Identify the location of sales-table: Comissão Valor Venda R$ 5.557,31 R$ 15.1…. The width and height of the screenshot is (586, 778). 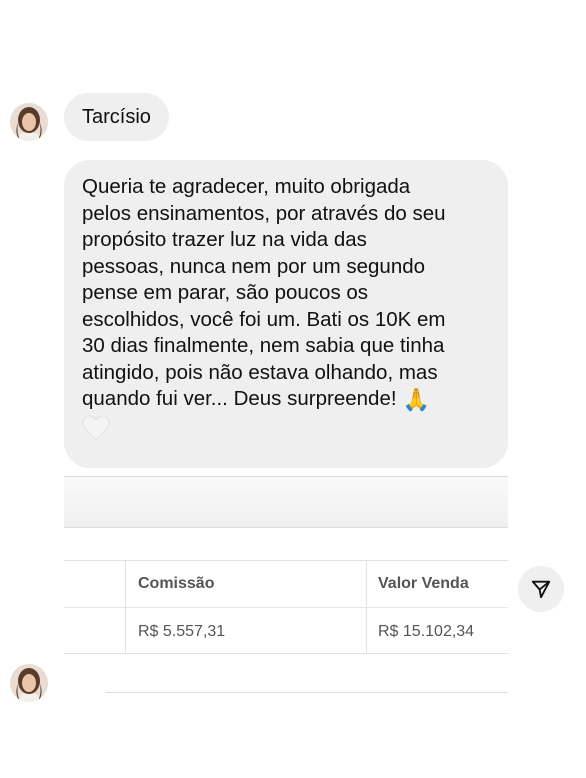
(286, 607).